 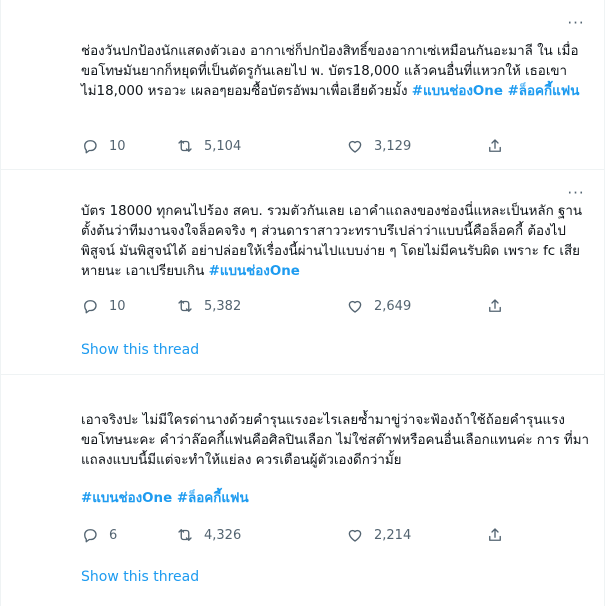 What do you see at coordinates (223, 535) in the screenshot?
I see `retweet-count: 4,326` at bounding box center [223, 535].